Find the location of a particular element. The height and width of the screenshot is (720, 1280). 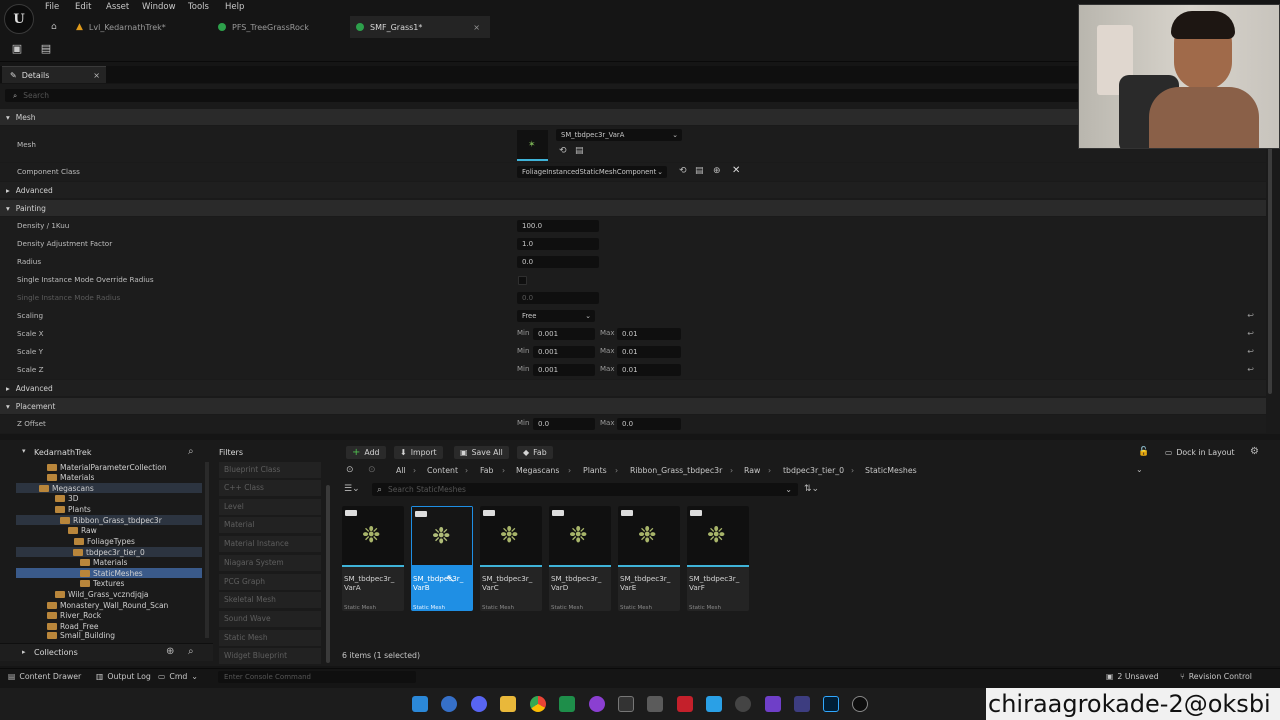

tree-item: Textures is located at coordinates (102, 583).